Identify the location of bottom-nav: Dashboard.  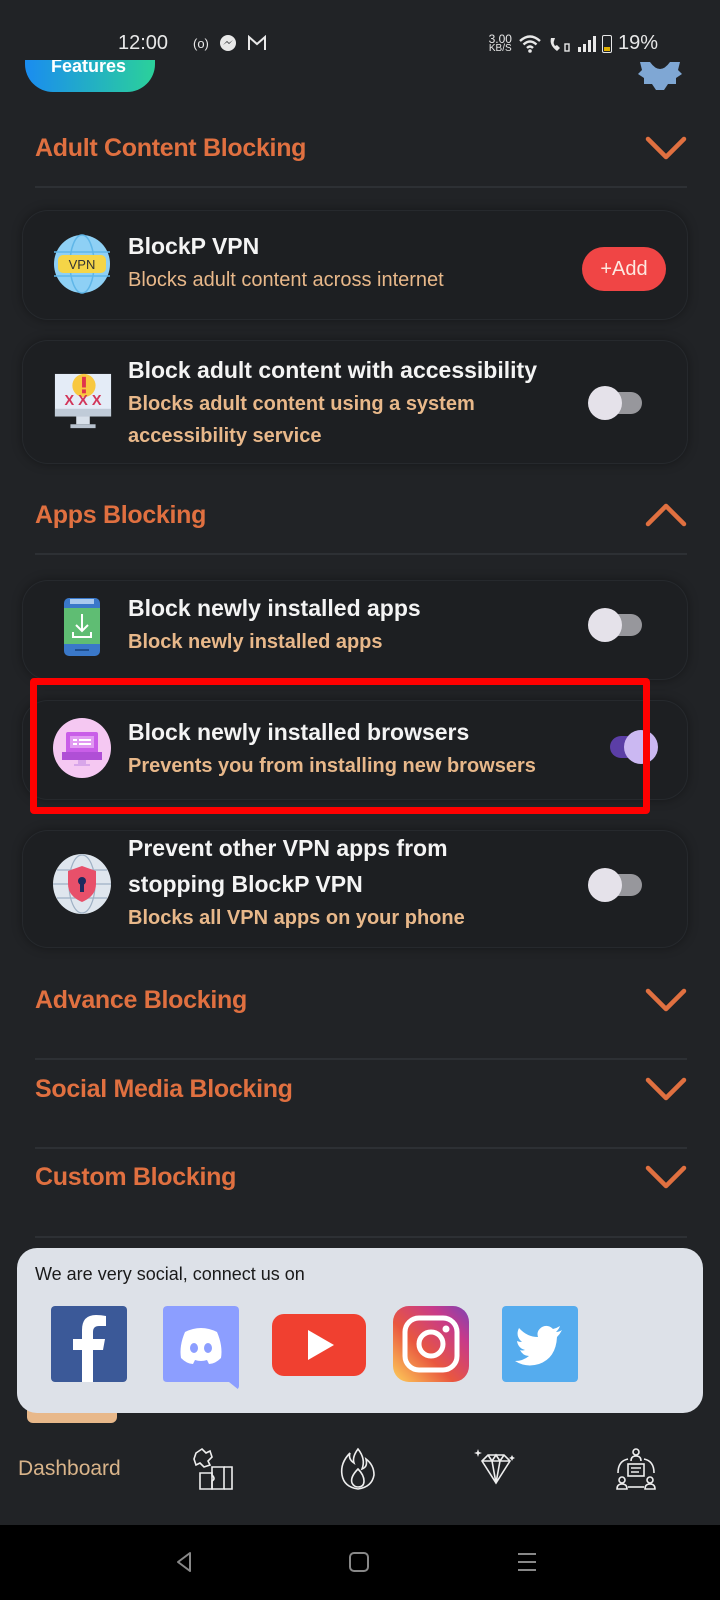
(360, 1475).